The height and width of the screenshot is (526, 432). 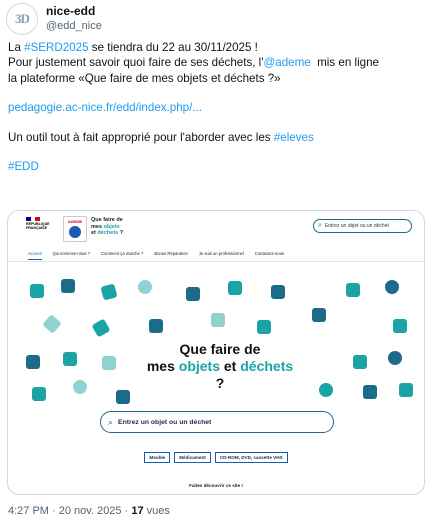 What do you see at coordinates (356, 226) in the screenshot?
I see `header-search-placeholder: Entrez un objet ou un déchet` at bounding box center [356, 226].